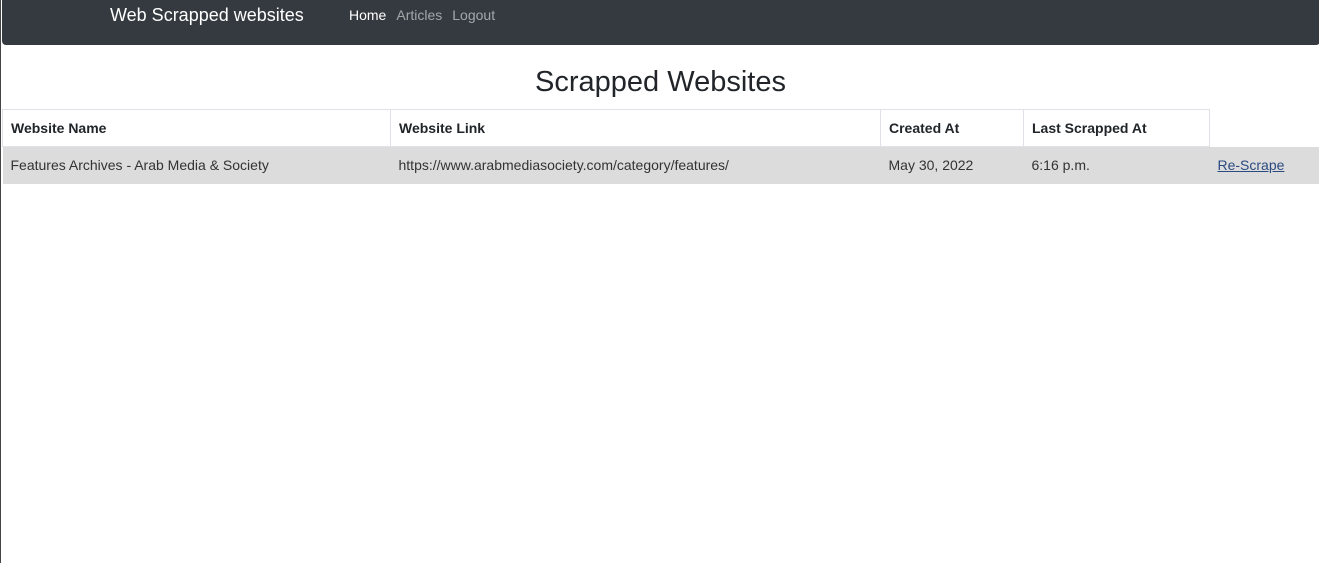 This screenshot has height=563, width=1319. What do you see at coordinates (635, 128) in the screenshot?
I see `header-website-link: Website Link` at bounding box center [635, 128].